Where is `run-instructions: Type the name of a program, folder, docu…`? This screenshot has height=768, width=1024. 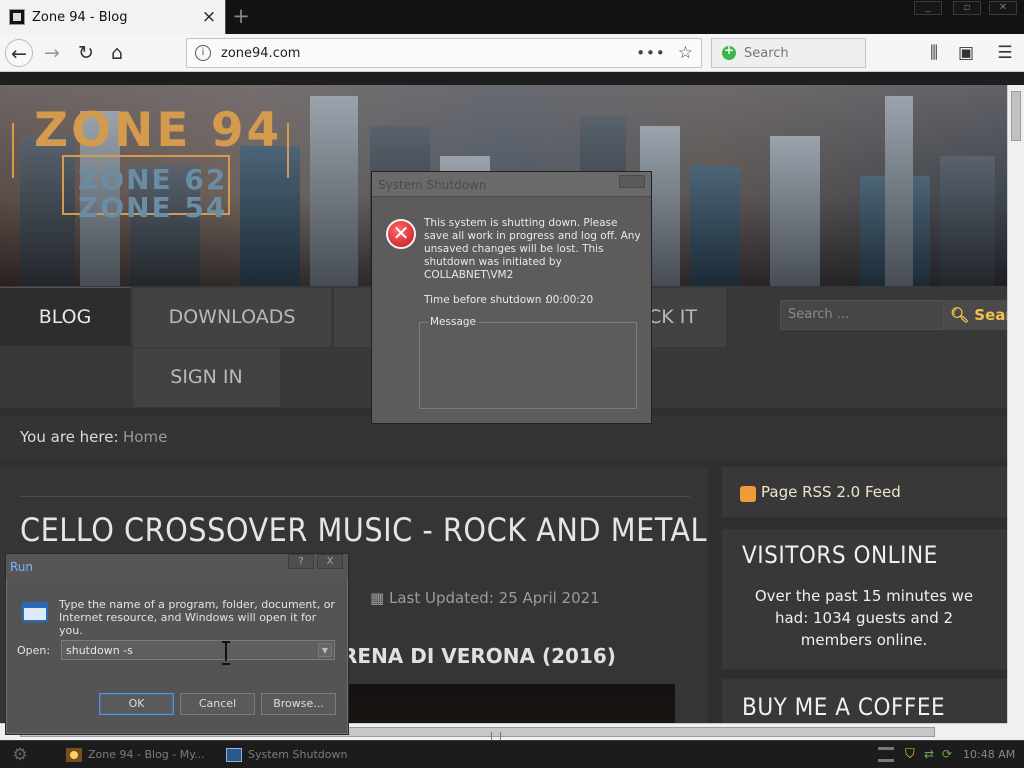 run-instructions: Type the name of a program, folder, docu… is located at coordinates (197, 617).